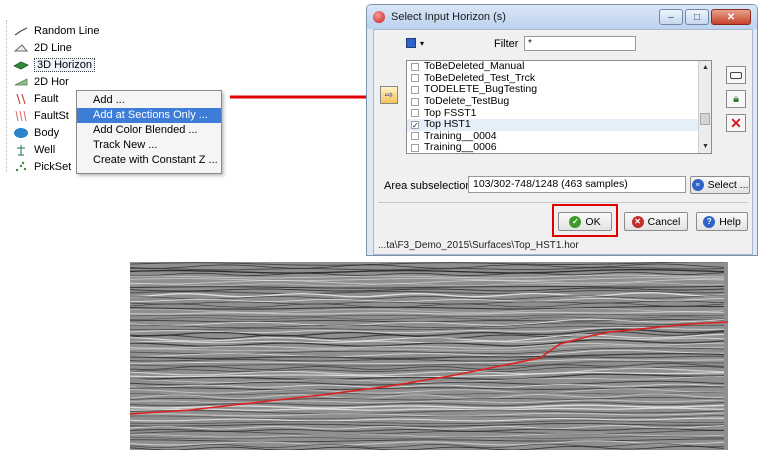 Image resolution: width=762 pixels, height=450 pixels. I want to click on tree-item-pickset: PickSet, so click(41, 167).